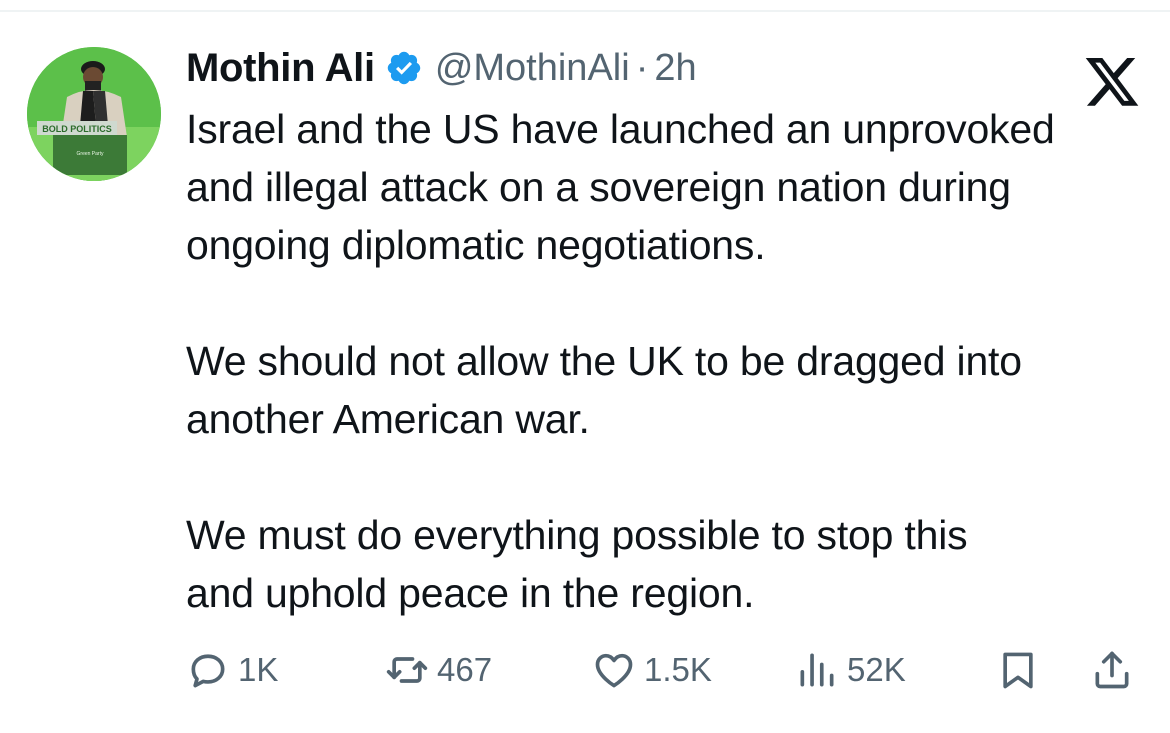  I want to click on avatar: BOLD POLITICS Green Party, so click(94, 114).